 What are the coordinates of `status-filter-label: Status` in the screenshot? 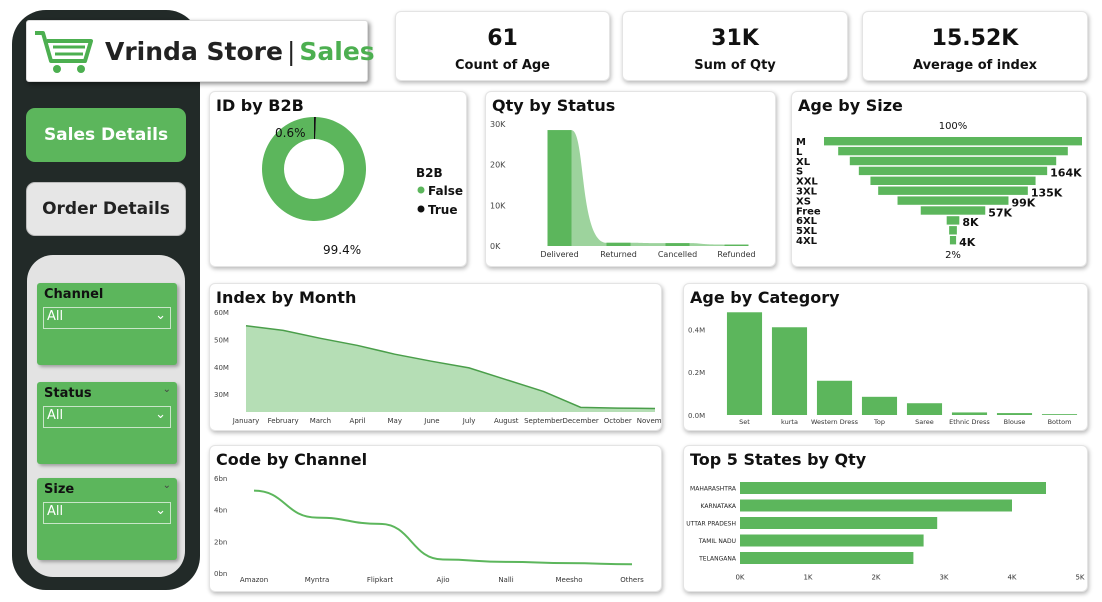 It's located at (68, 393).